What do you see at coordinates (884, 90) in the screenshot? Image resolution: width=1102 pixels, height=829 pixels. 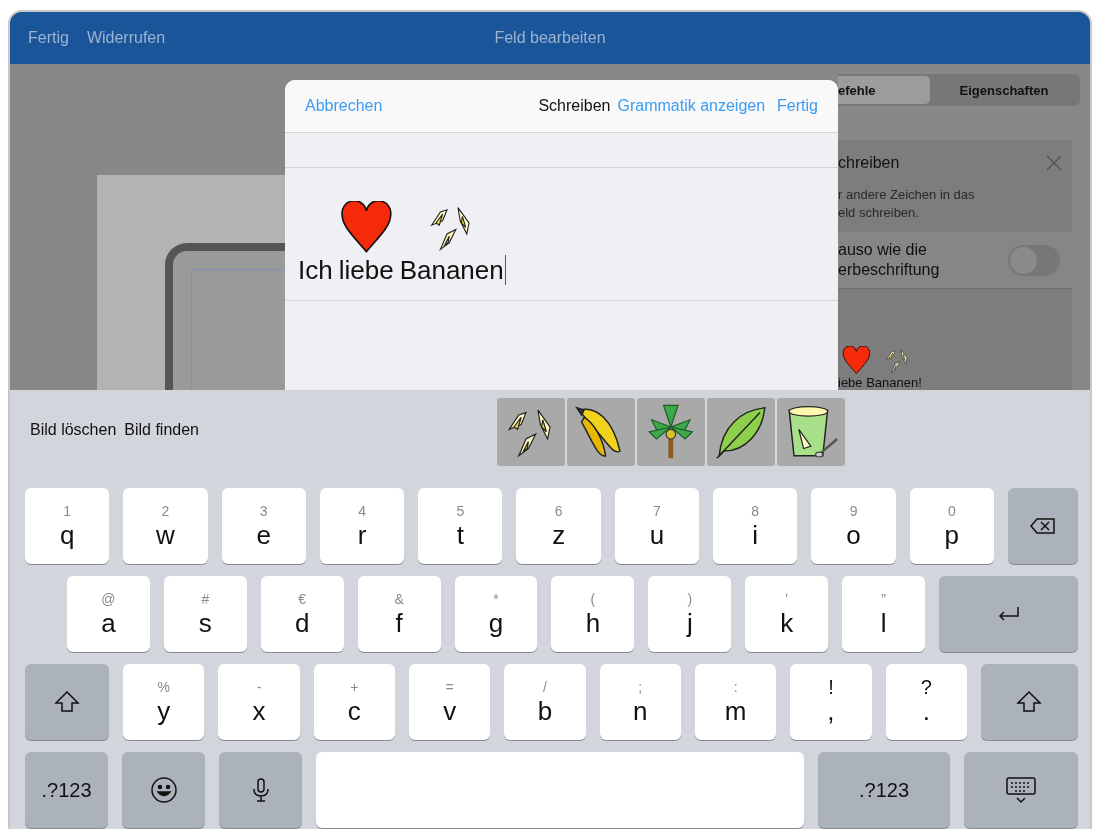 I see `segment-tab: efehle` at bounding box center [884, 90].